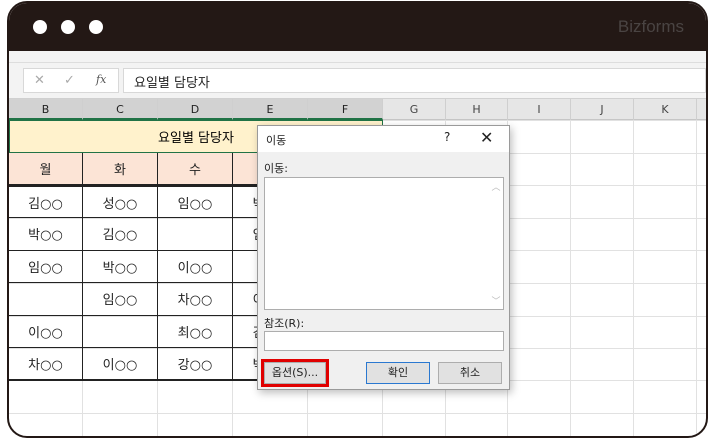  Describe the element at coordinates (120, 109) in the screenshot. I see `column-header: C` at that location.